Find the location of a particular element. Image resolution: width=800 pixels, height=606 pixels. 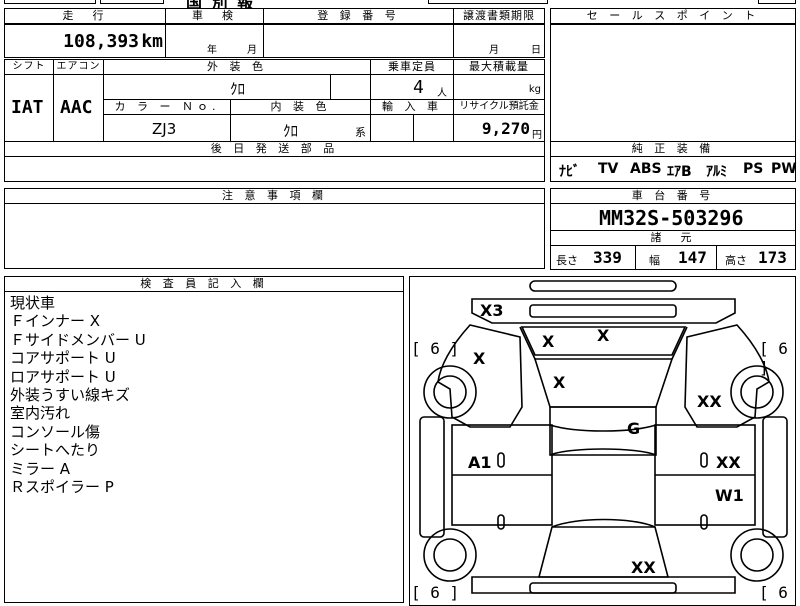

damage-mark-left-fender: X is located at coordinates (479, 358).